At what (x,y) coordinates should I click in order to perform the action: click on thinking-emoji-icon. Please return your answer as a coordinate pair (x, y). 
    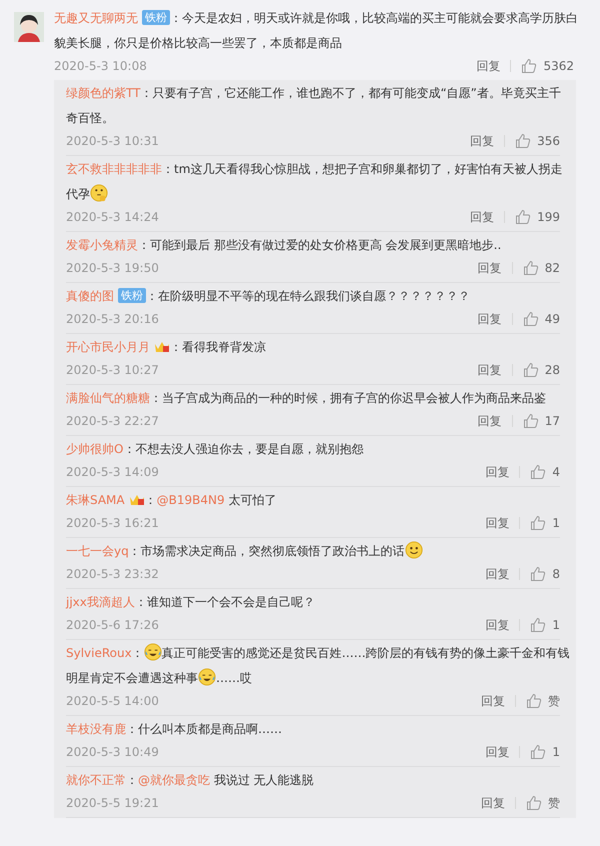
    Looking at the image, I should click on (99, 193).